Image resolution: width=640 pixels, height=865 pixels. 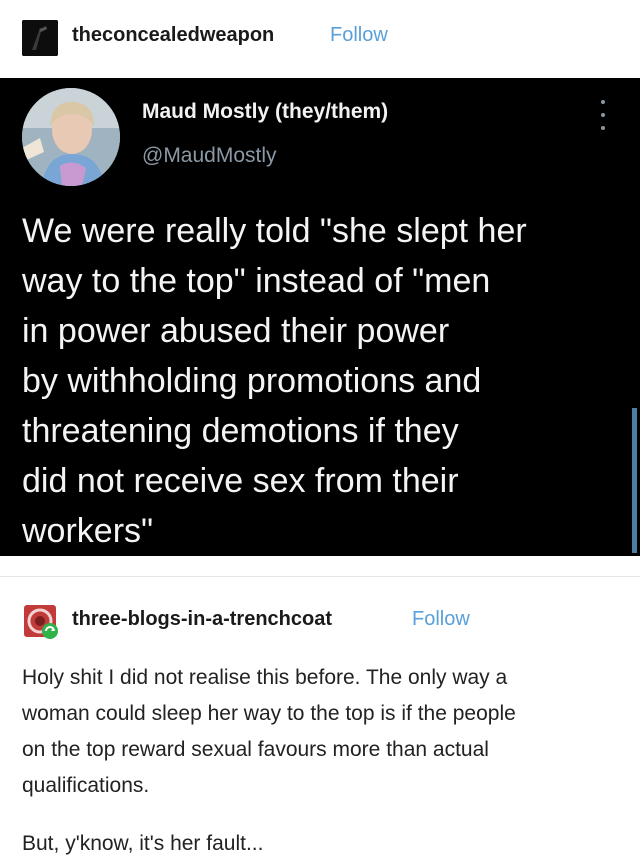 What do you see at coordinates (359, 35) in the screenshot?
I see `follow-button: Follow` at bounding box center [359, 35].